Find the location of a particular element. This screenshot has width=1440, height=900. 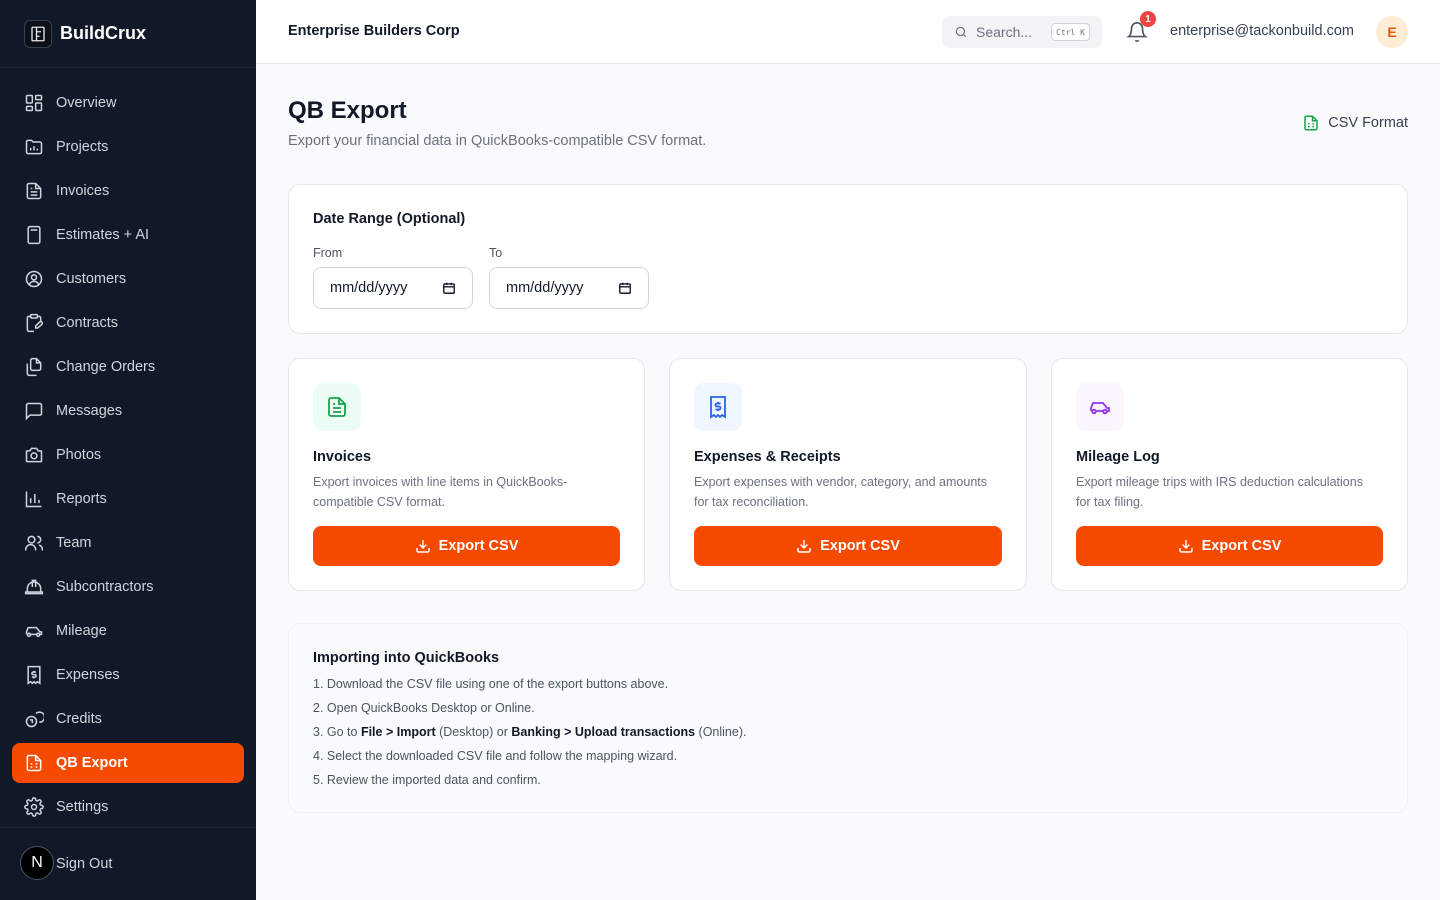

camera-icon is located at coordinates (34, 455).